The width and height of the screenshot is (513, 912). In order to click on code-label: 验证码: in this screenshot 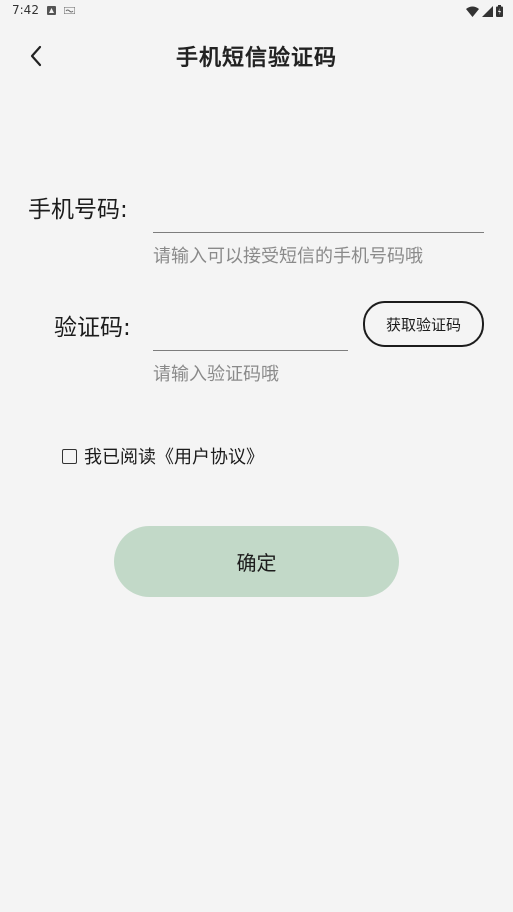, I will do `click(92, 328)`.